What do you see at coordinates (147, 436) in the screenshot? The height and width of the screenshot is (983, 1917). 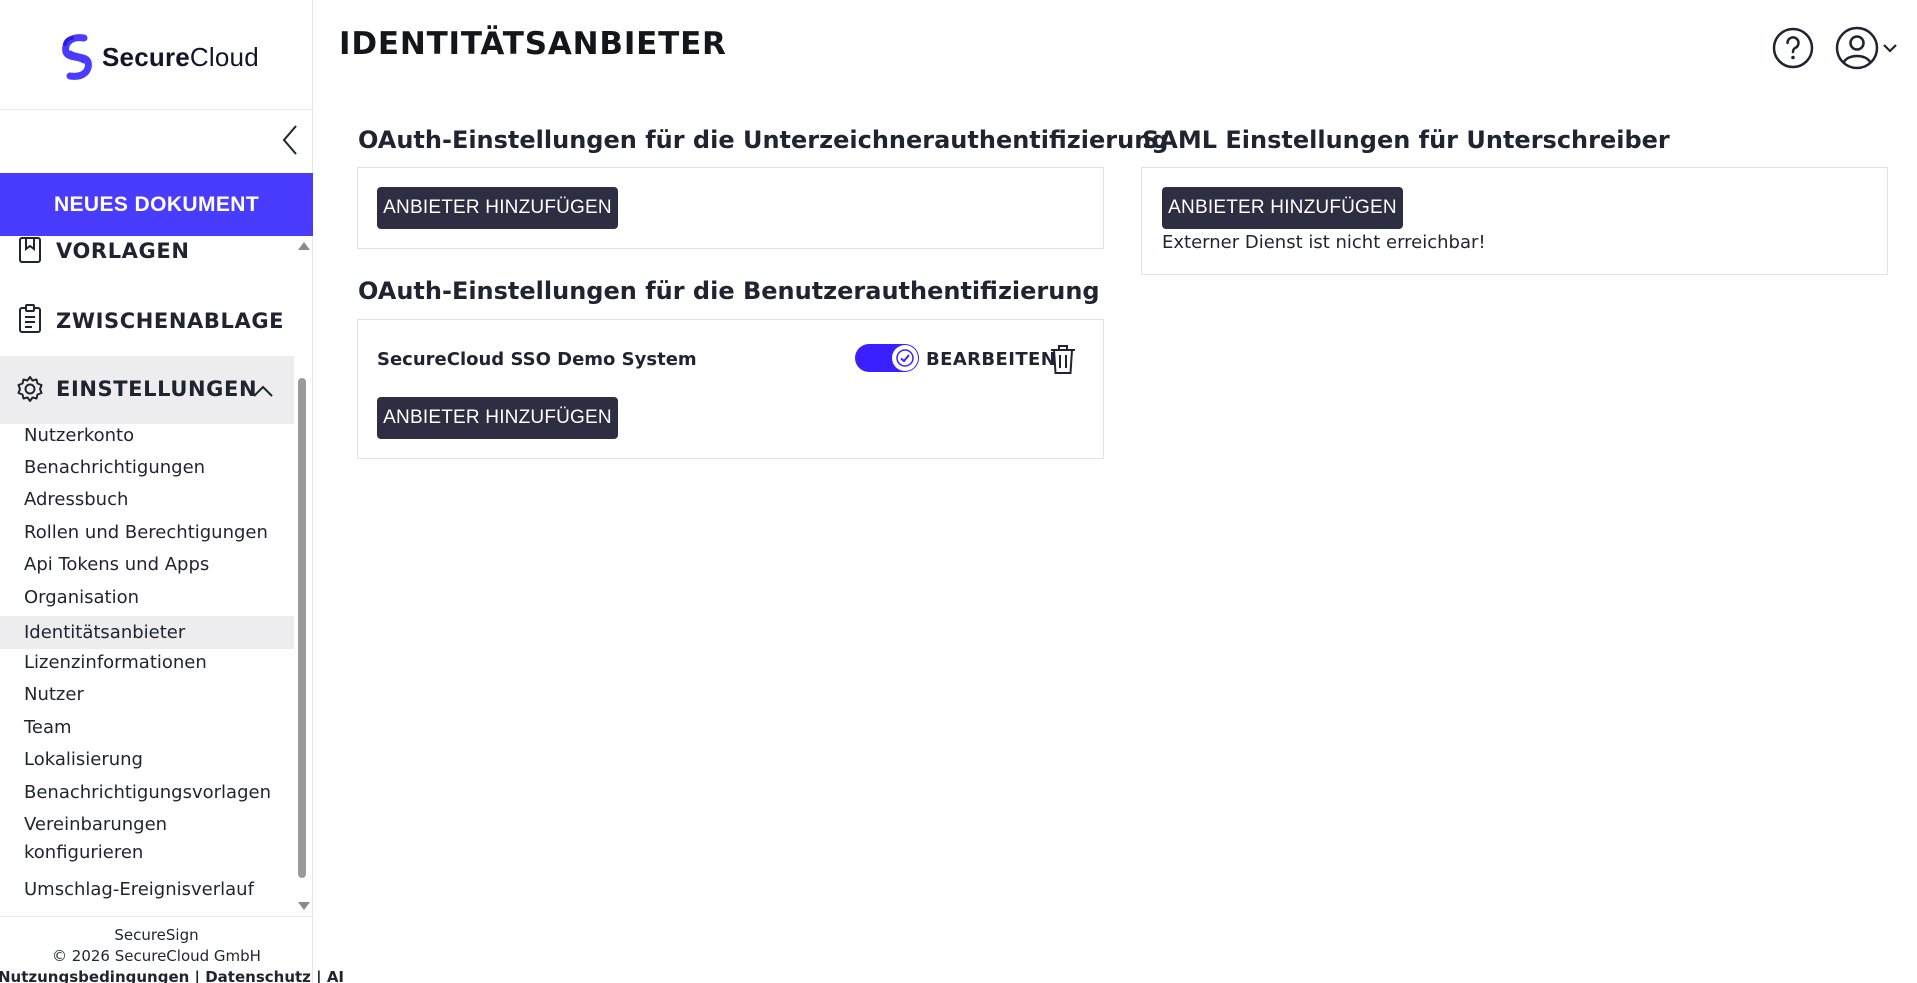 I see `sidebar-subitem-nutzerkonto: Nutzerkonto` at bounding box center [147, 436].